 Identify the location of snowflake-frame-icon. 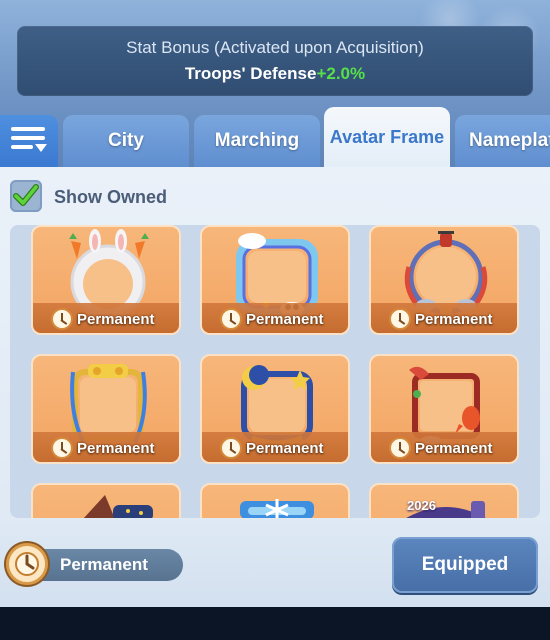
(277, 508).